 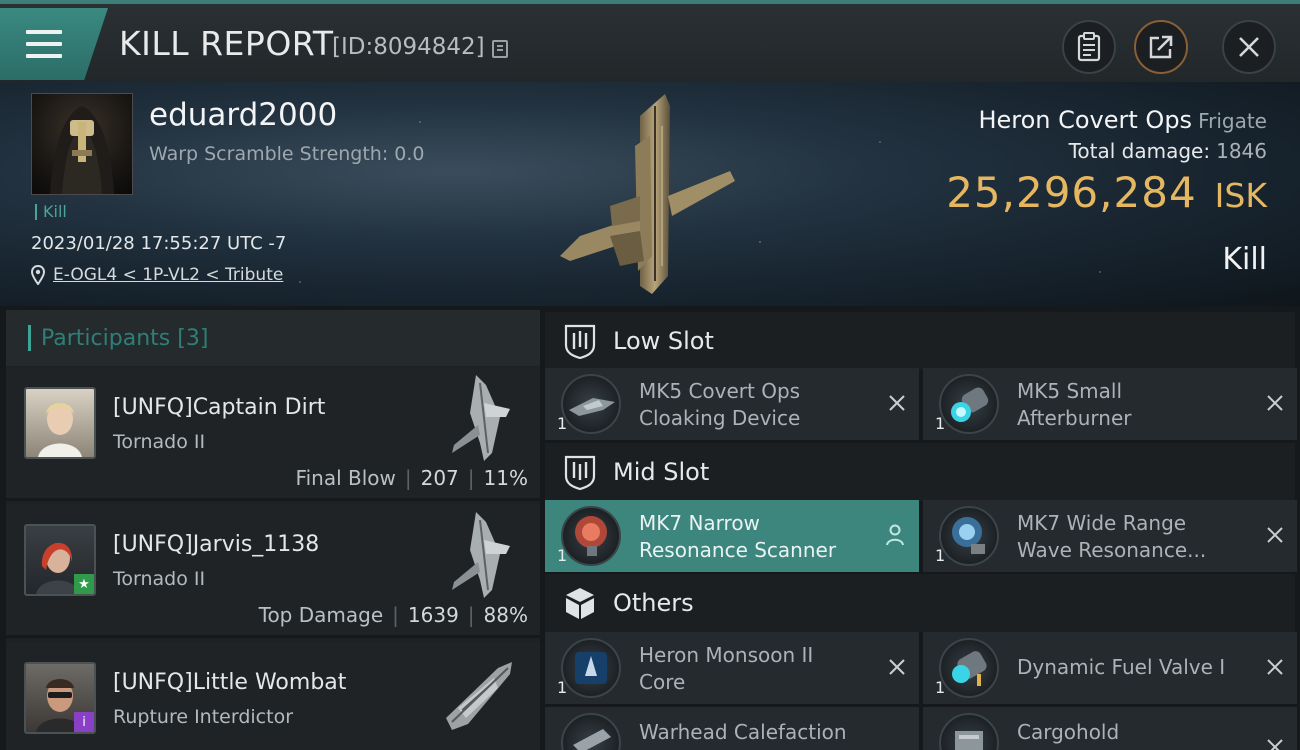 I want to click on mid-slot-title: Mid Slot, so click(x=661, y=472).